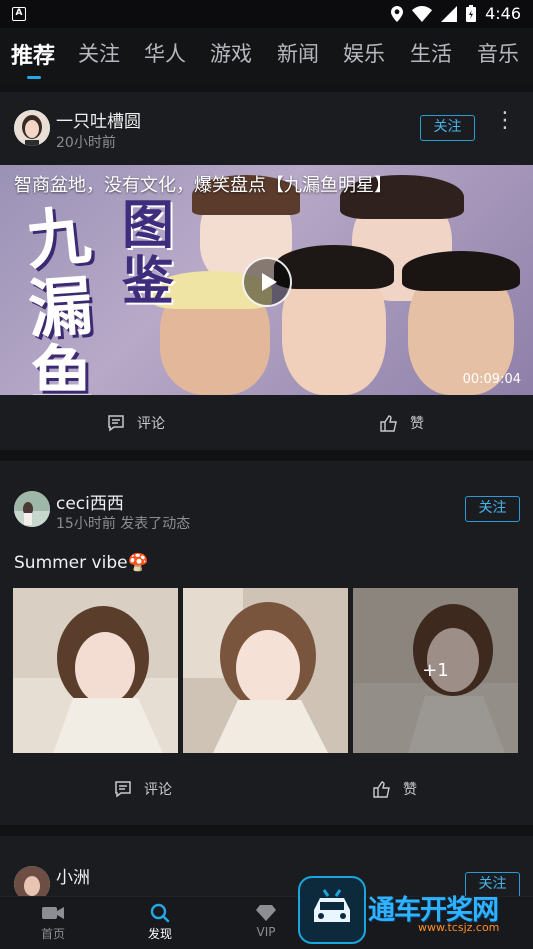 This screenshot has width=533, height=949. What do you see at coordinates (34, 77) in the screenshot?
I see `active-tab-indicator` at bounding box center [34, 77].